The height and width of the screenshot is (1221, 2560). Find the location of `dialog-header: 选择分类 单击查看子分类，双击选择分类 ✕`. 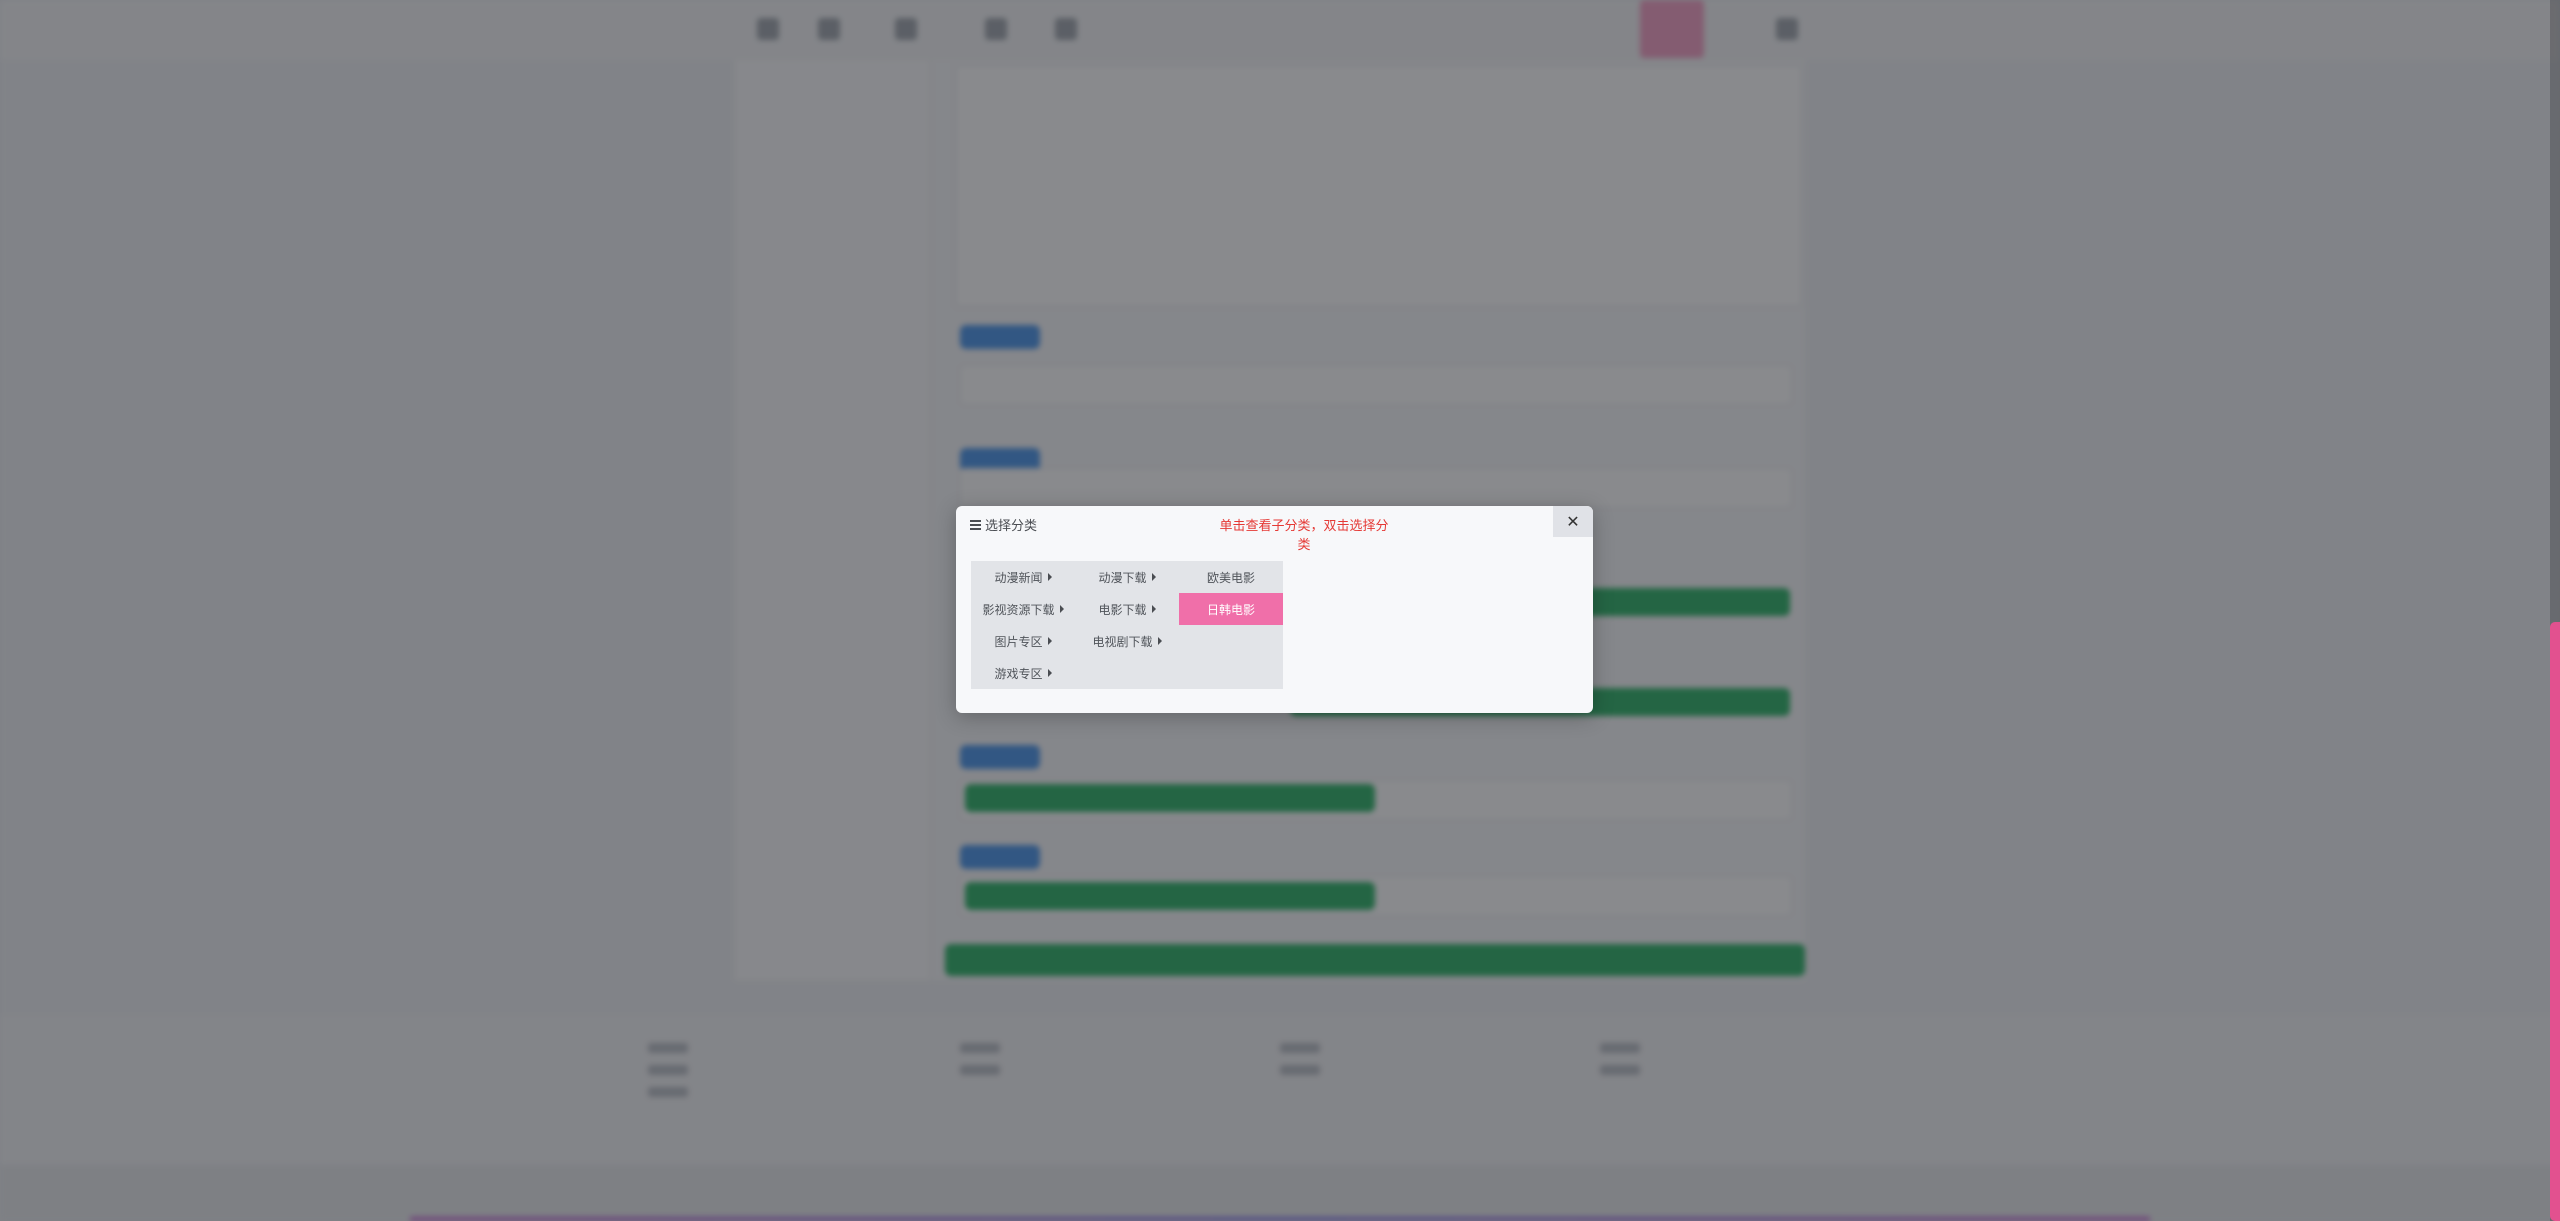

dialog-header: 选择分类 单击查看子分类，双击选择分类 ✕ is located at coordinates (1274, 529).